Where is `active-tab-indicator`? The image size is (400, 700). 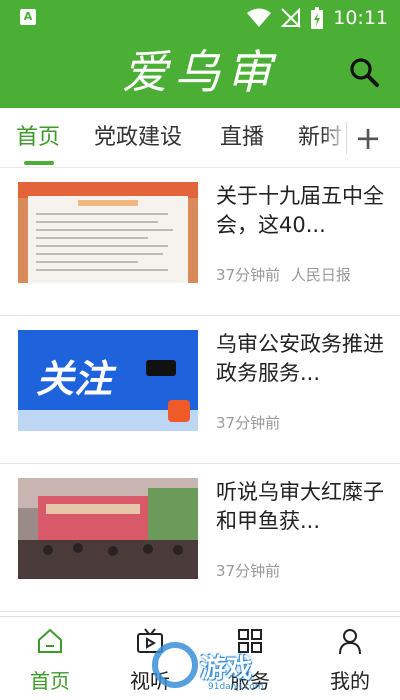 active-tab-indicator is located at coordinates (39, 163).